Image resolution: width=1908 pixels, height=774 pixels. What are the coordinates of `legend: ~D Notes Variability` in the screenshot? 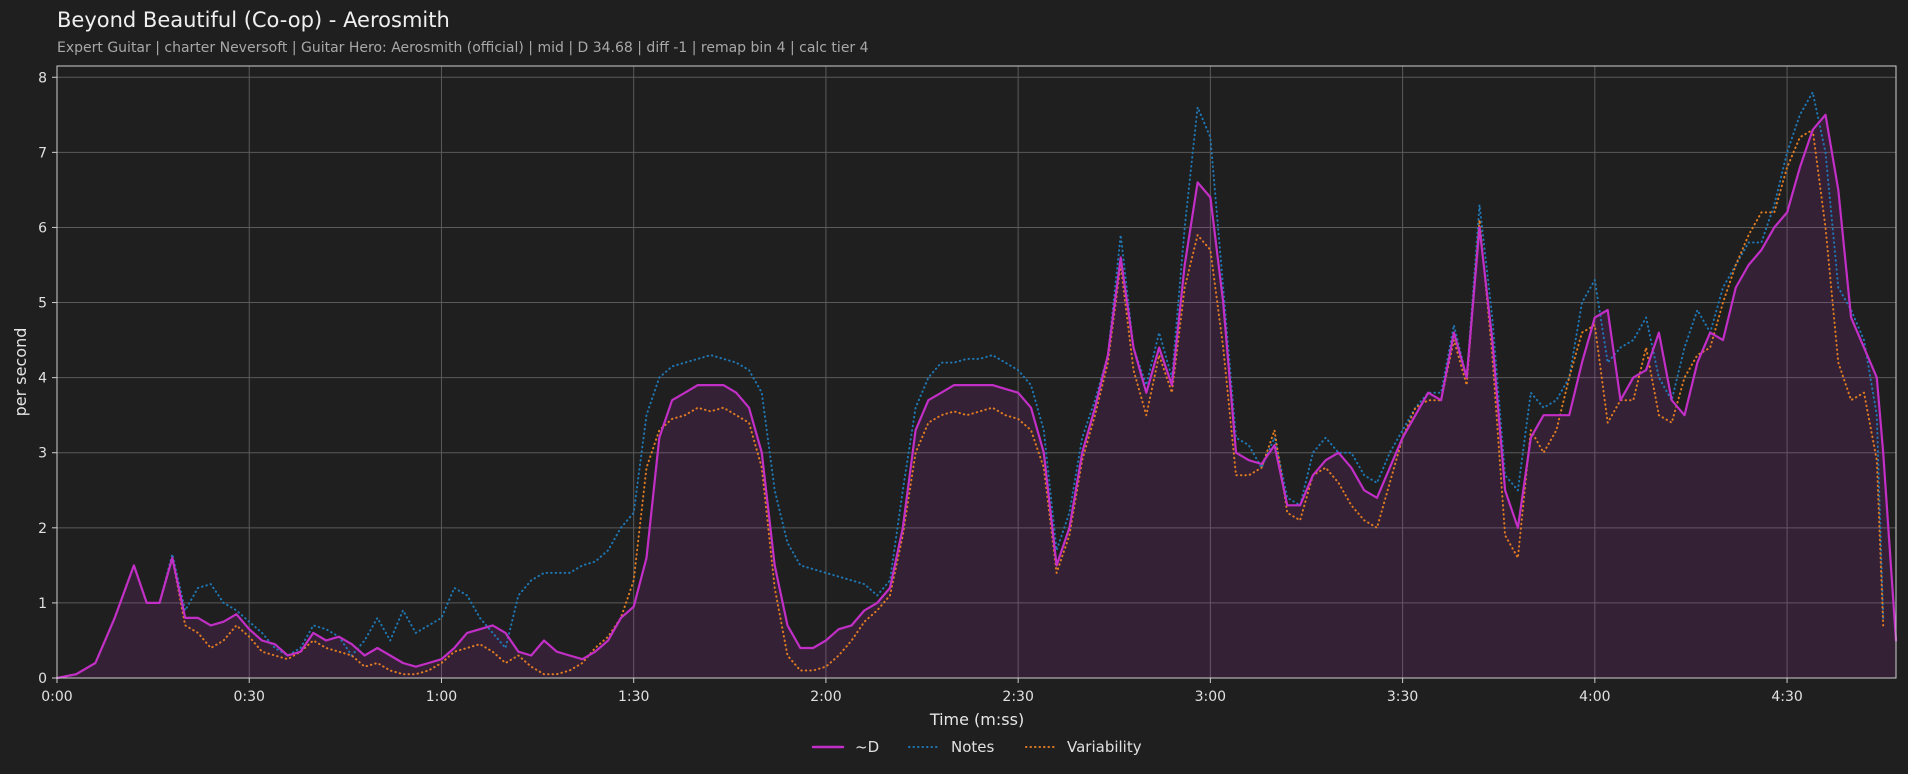 It's located at (976, 747).